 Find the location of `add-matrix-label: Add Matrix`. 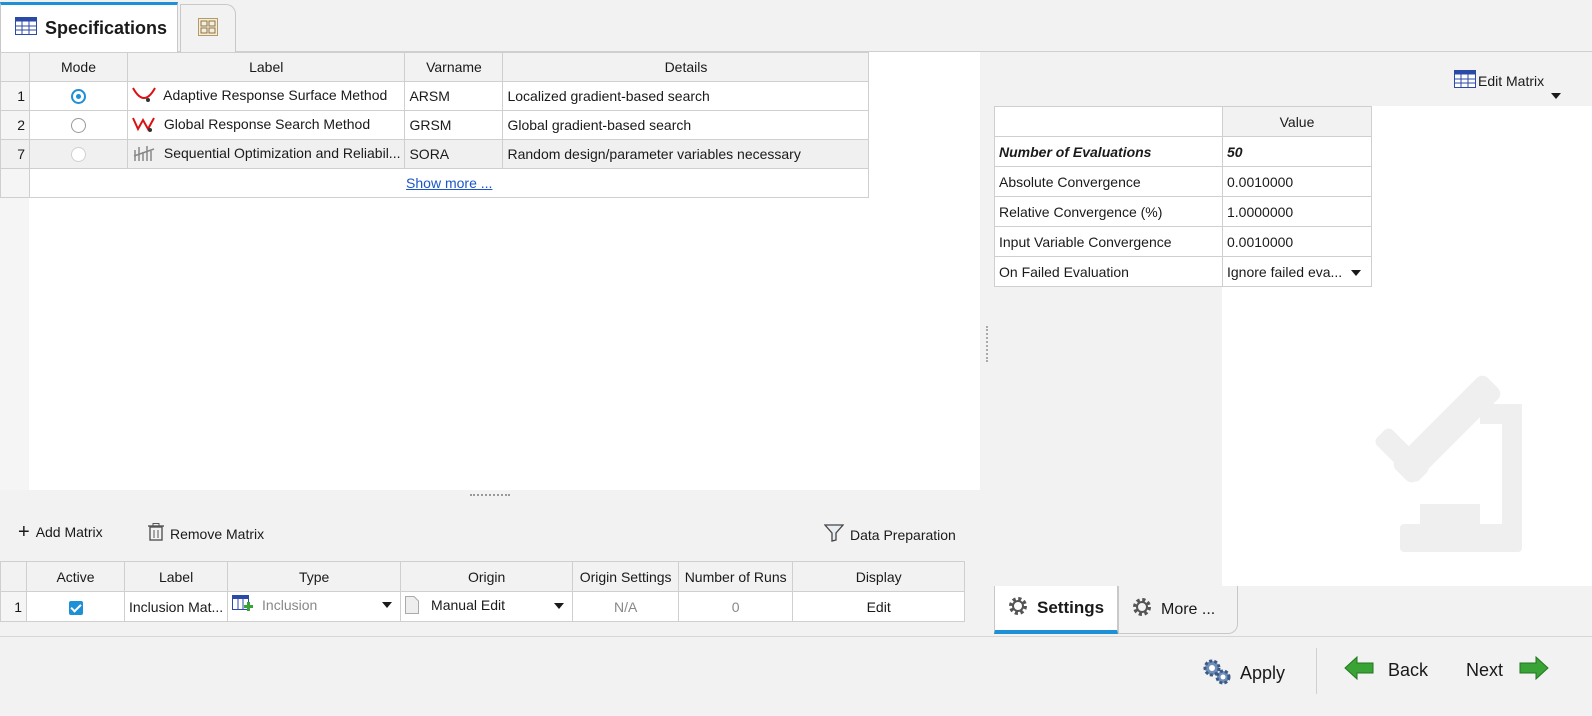

add-matrix-label: Add Matrix is located at coordinates (69, 532).